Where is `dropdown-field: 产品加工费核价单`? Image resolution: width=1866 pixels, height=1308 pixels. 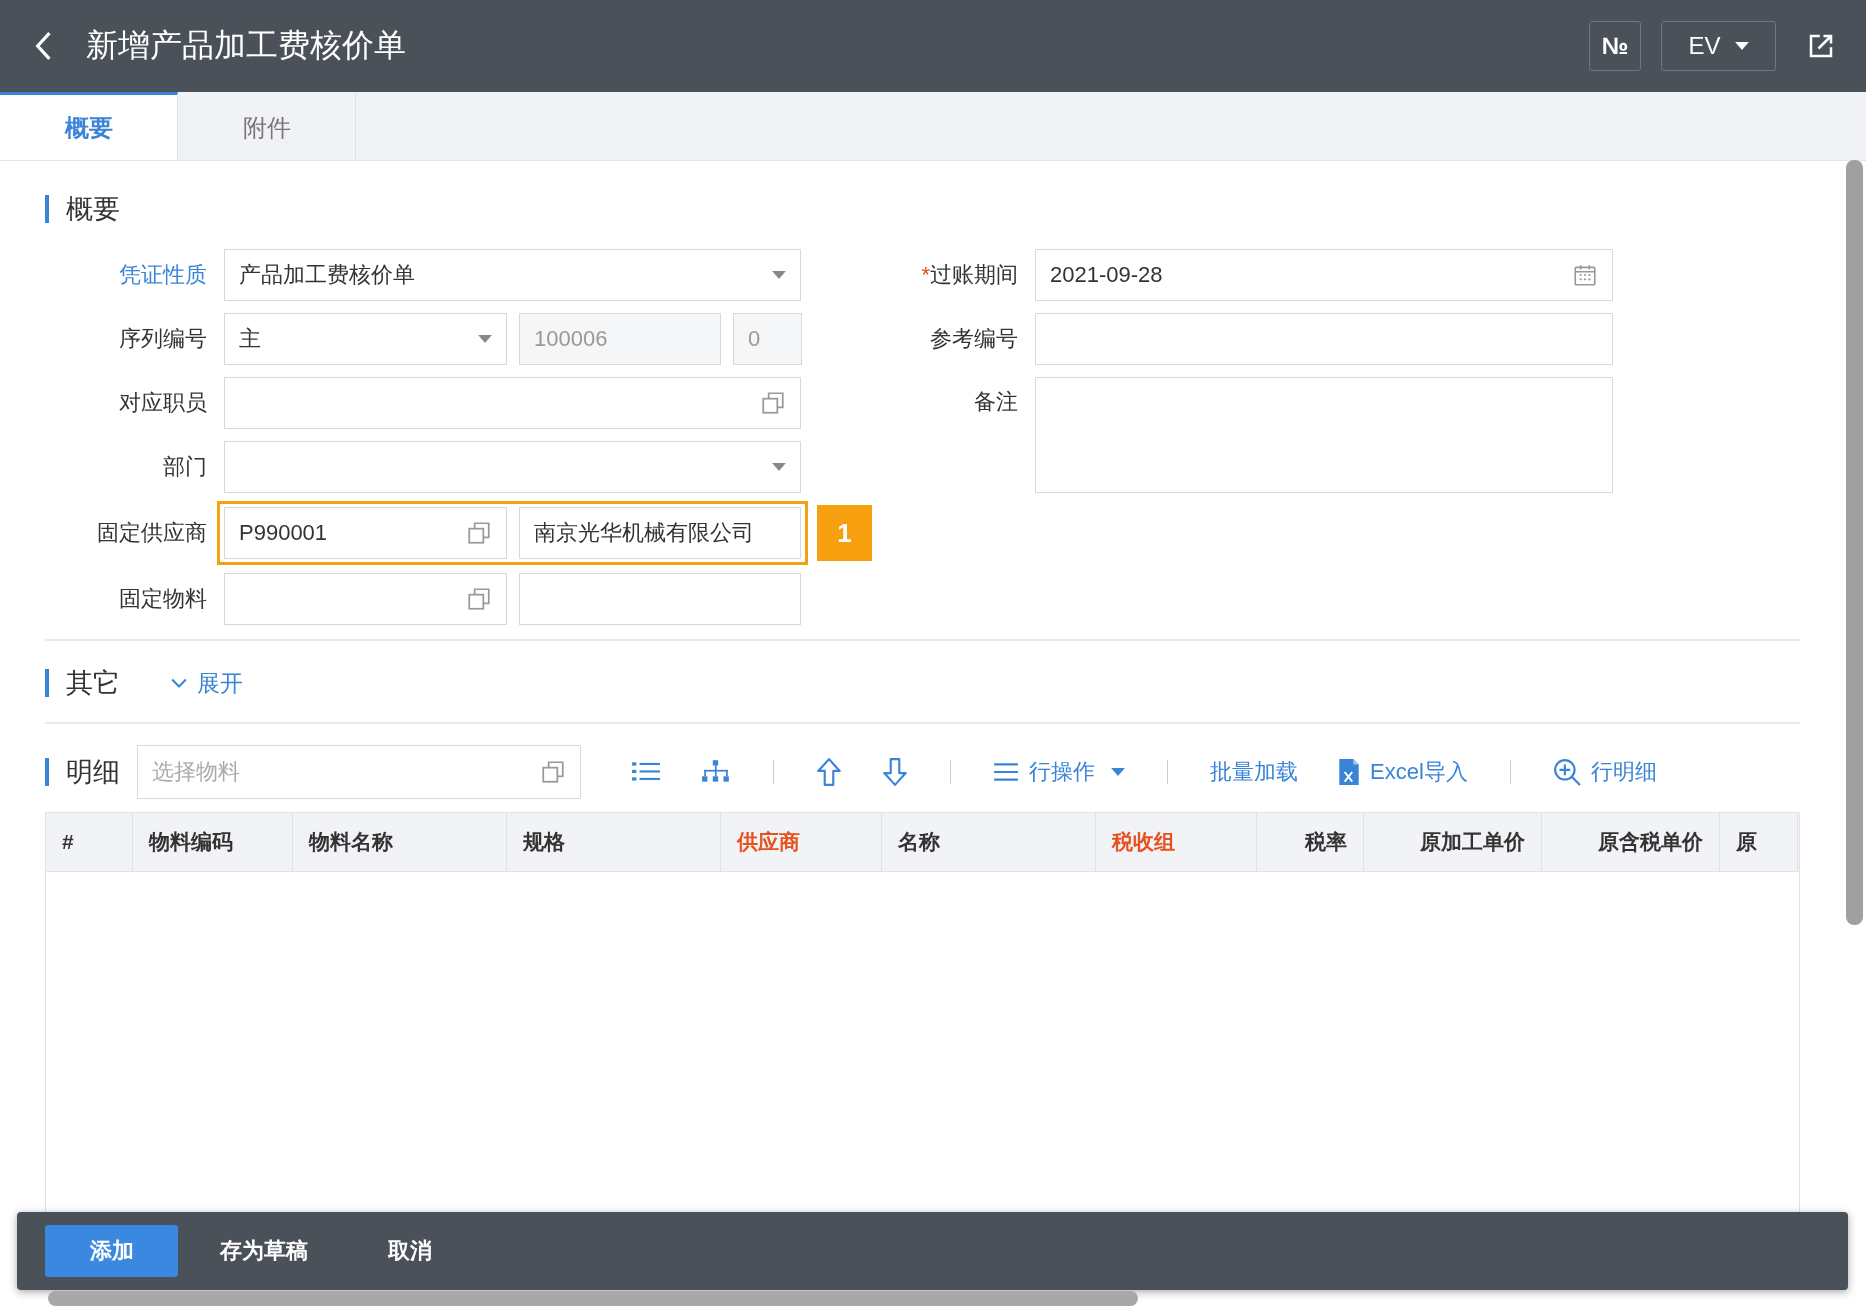 dropdown-field: 产品加工费核价单 is located at coordinates (512, 275).